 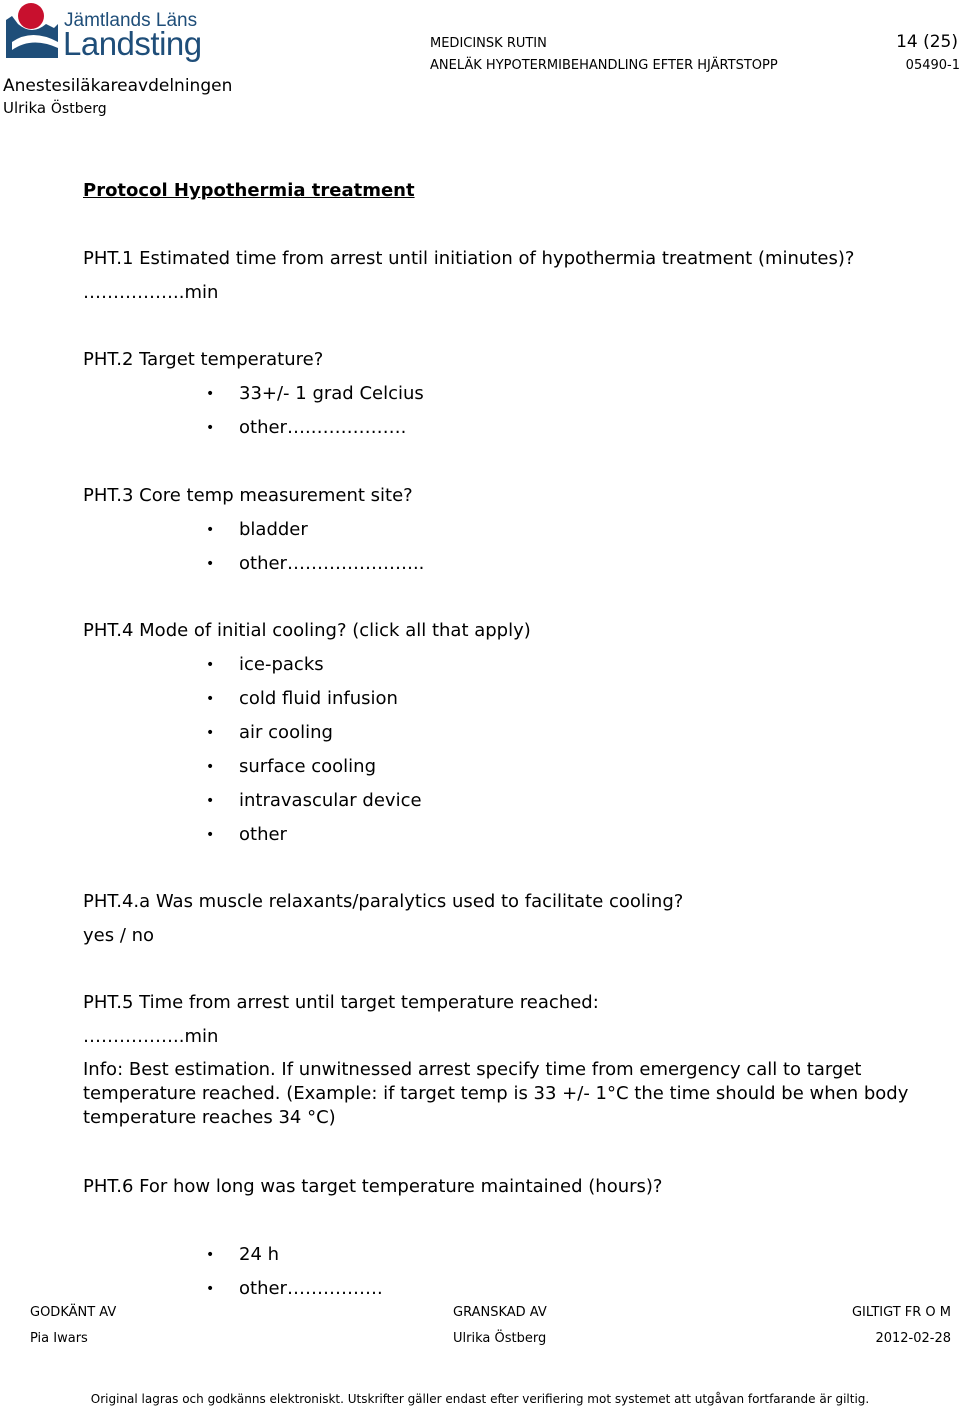 I want to click on section-title: Protocol Hypothermia treatment, so click(x=249, y=190).